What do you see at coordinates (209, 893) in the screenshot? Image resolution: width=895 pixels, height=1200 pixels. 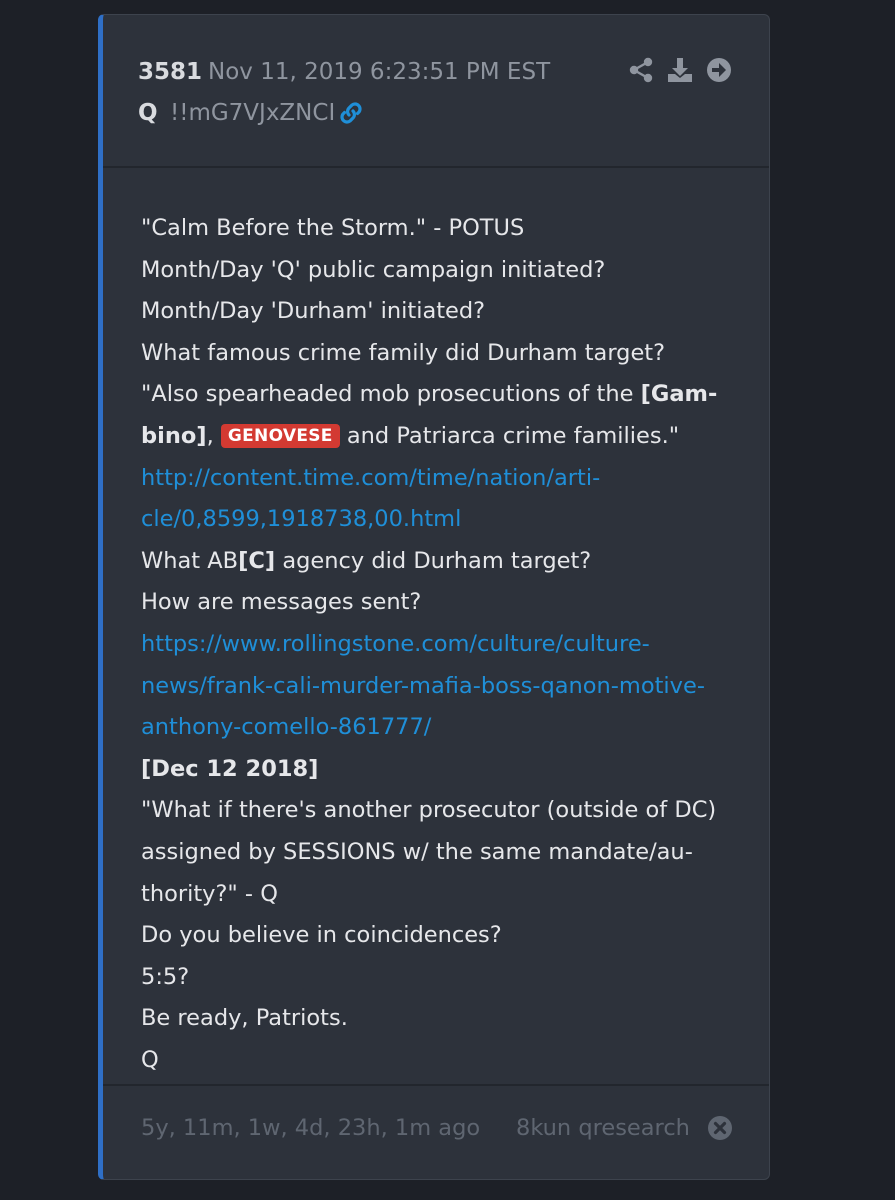 I see `body-line: thority?" - Q` at bounding box center [209, 893].